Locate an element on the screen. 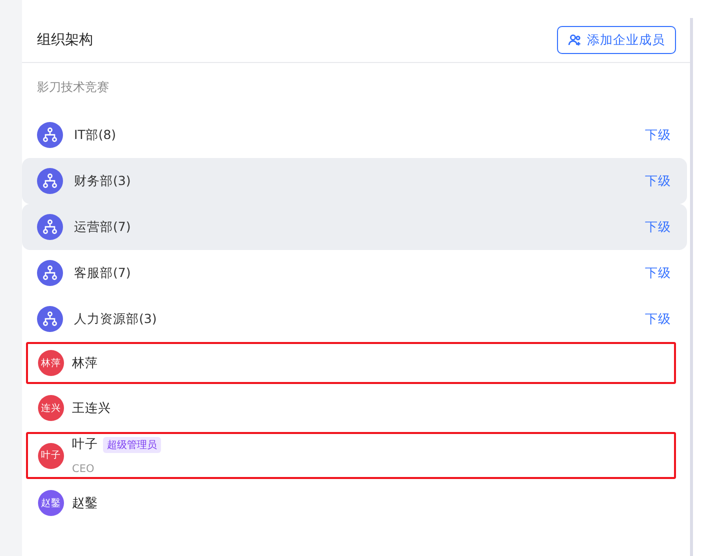  department-row: 财务部(3) 下级 is located at coordinates (354, 181).